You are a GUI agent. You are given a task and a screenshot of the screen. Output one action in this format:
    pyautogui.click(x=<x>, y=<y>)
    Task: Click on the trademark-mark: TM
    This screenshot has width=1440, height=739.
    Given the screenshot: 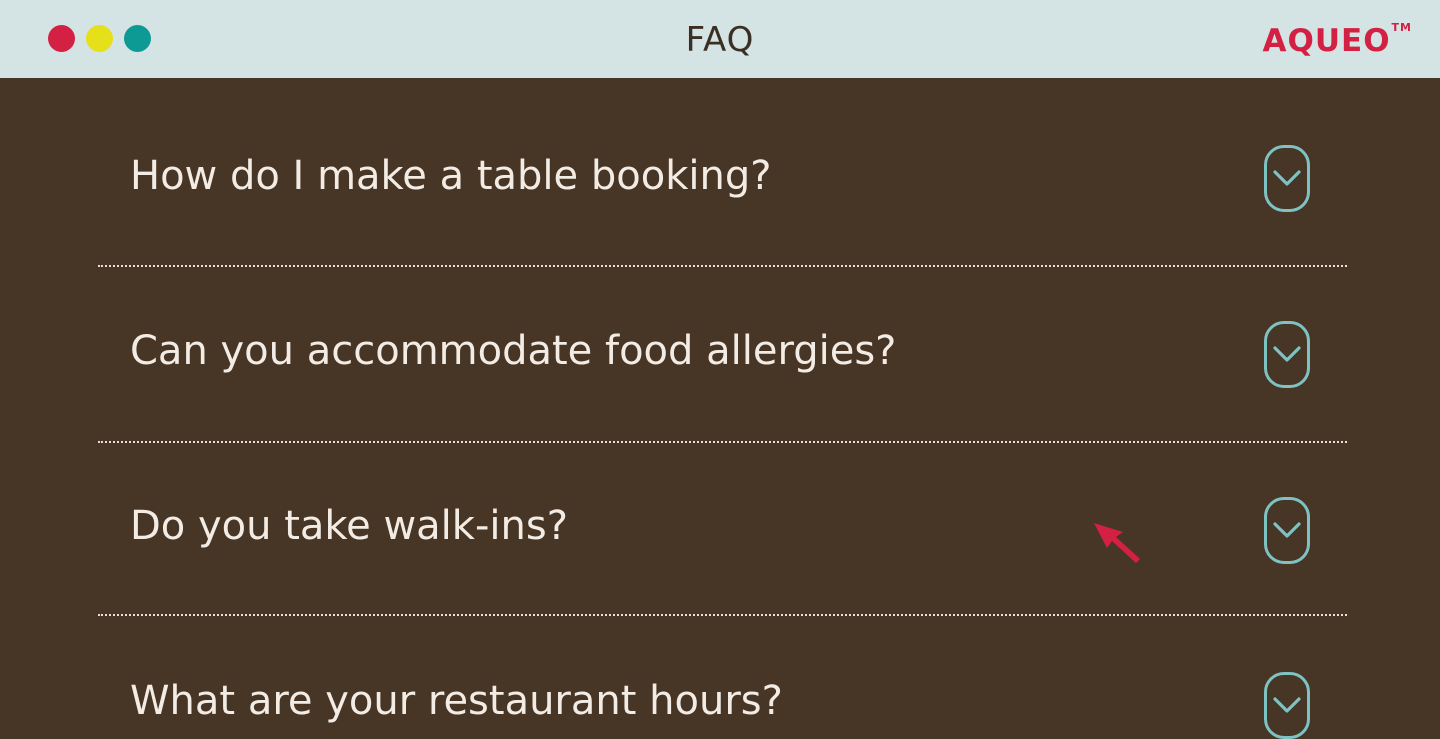 What is the action you would take?
    pyautogui.click(x=1401, y=27)
    